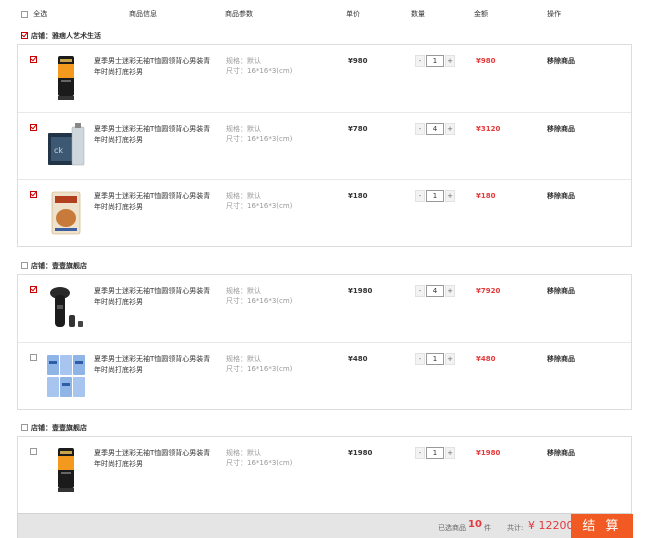  I want to click on select-all-checkbox, so click(24, 14).